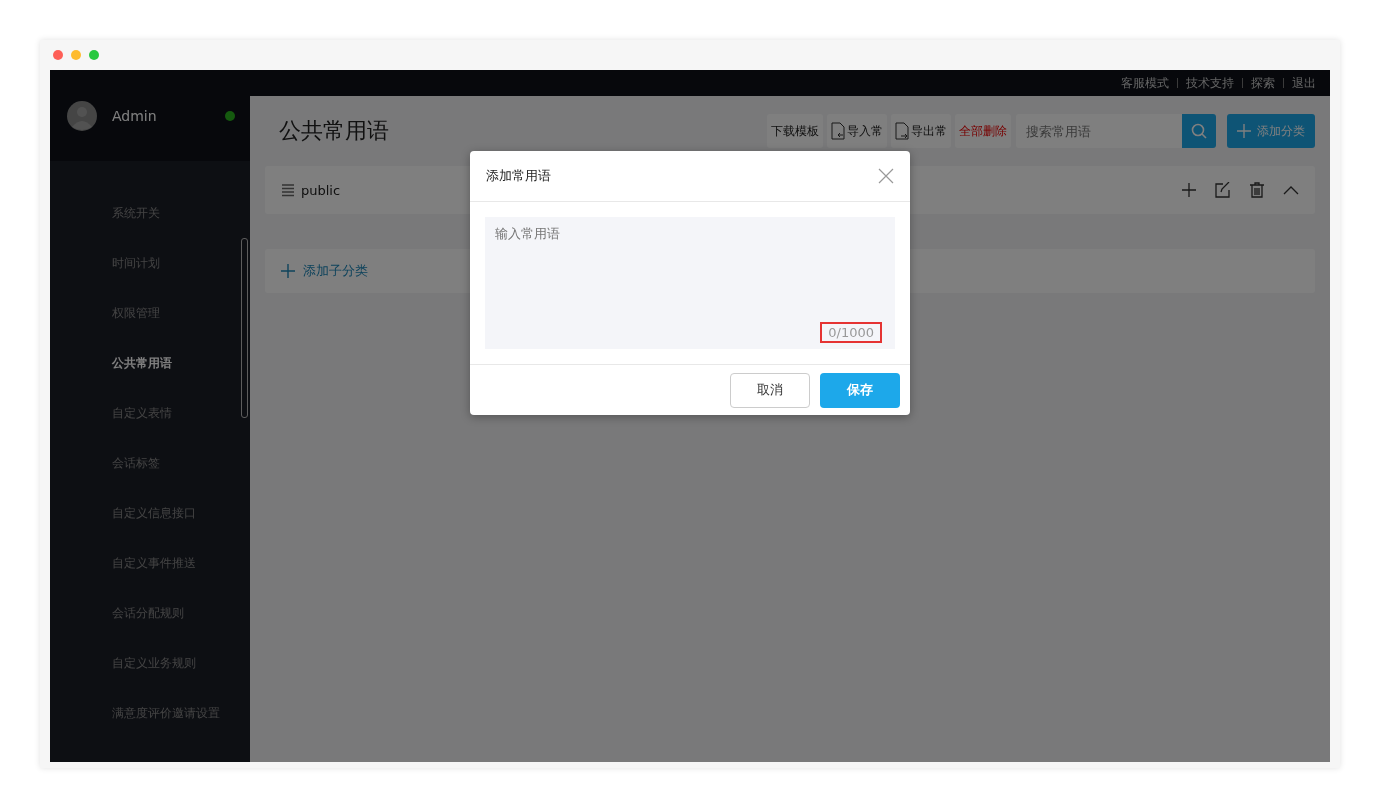  What do you see at coordinates (334, 131) in the screenshot?
I see `page-title: 公共常用语` at bounding box center [334, 131].